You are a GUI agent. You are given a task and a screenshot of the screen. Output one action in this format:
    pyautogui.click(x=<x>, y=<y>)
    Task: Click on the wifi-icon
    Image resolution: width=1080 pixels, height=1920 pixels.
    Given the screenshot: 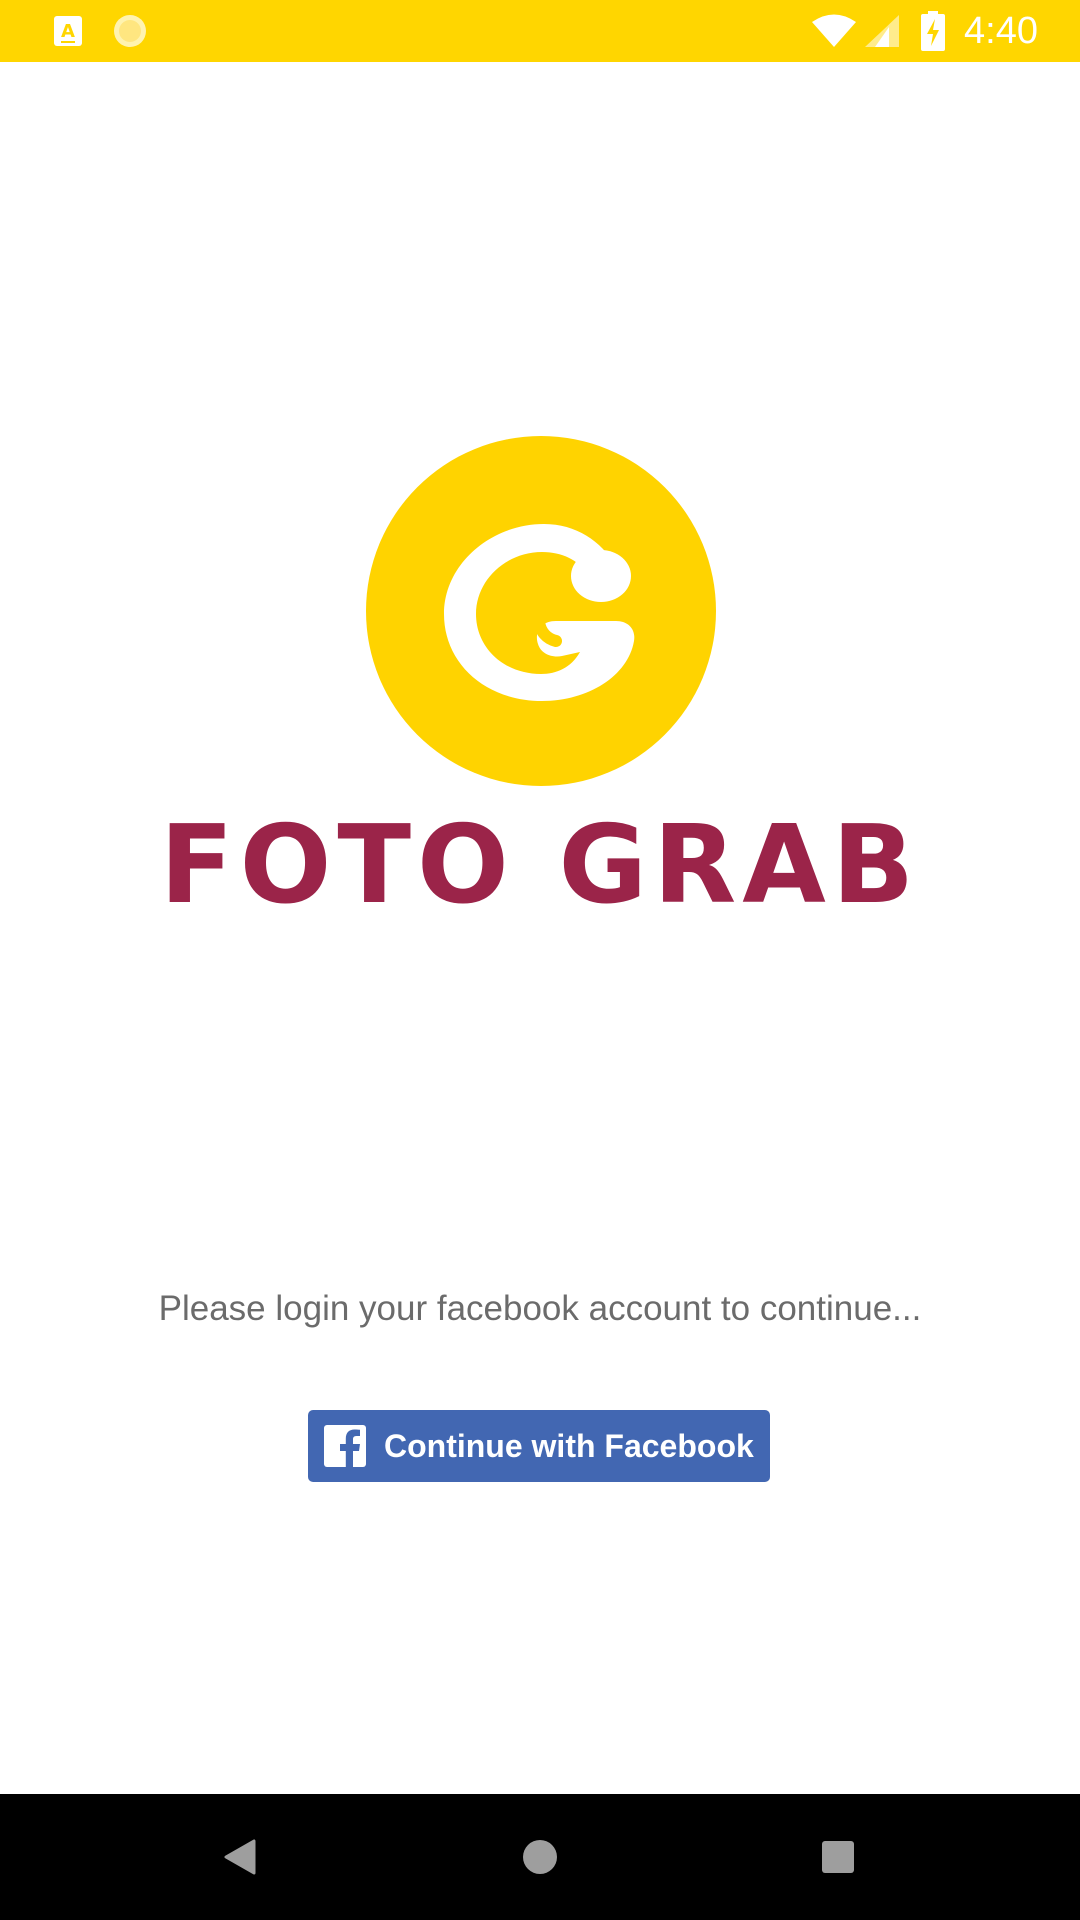 What is the action you would take?
    pyautogui.click(x=834, y=31)
    